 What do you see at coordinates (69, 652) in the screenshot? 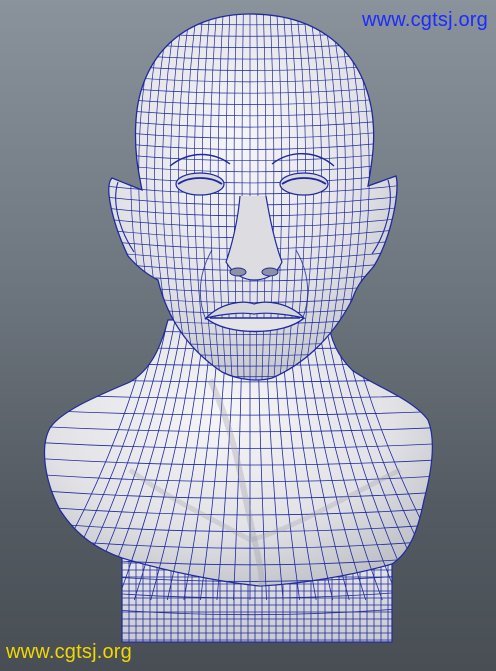
I see `watermark-bottom: www.cgtsj.org` at bounding box center [69, 652].